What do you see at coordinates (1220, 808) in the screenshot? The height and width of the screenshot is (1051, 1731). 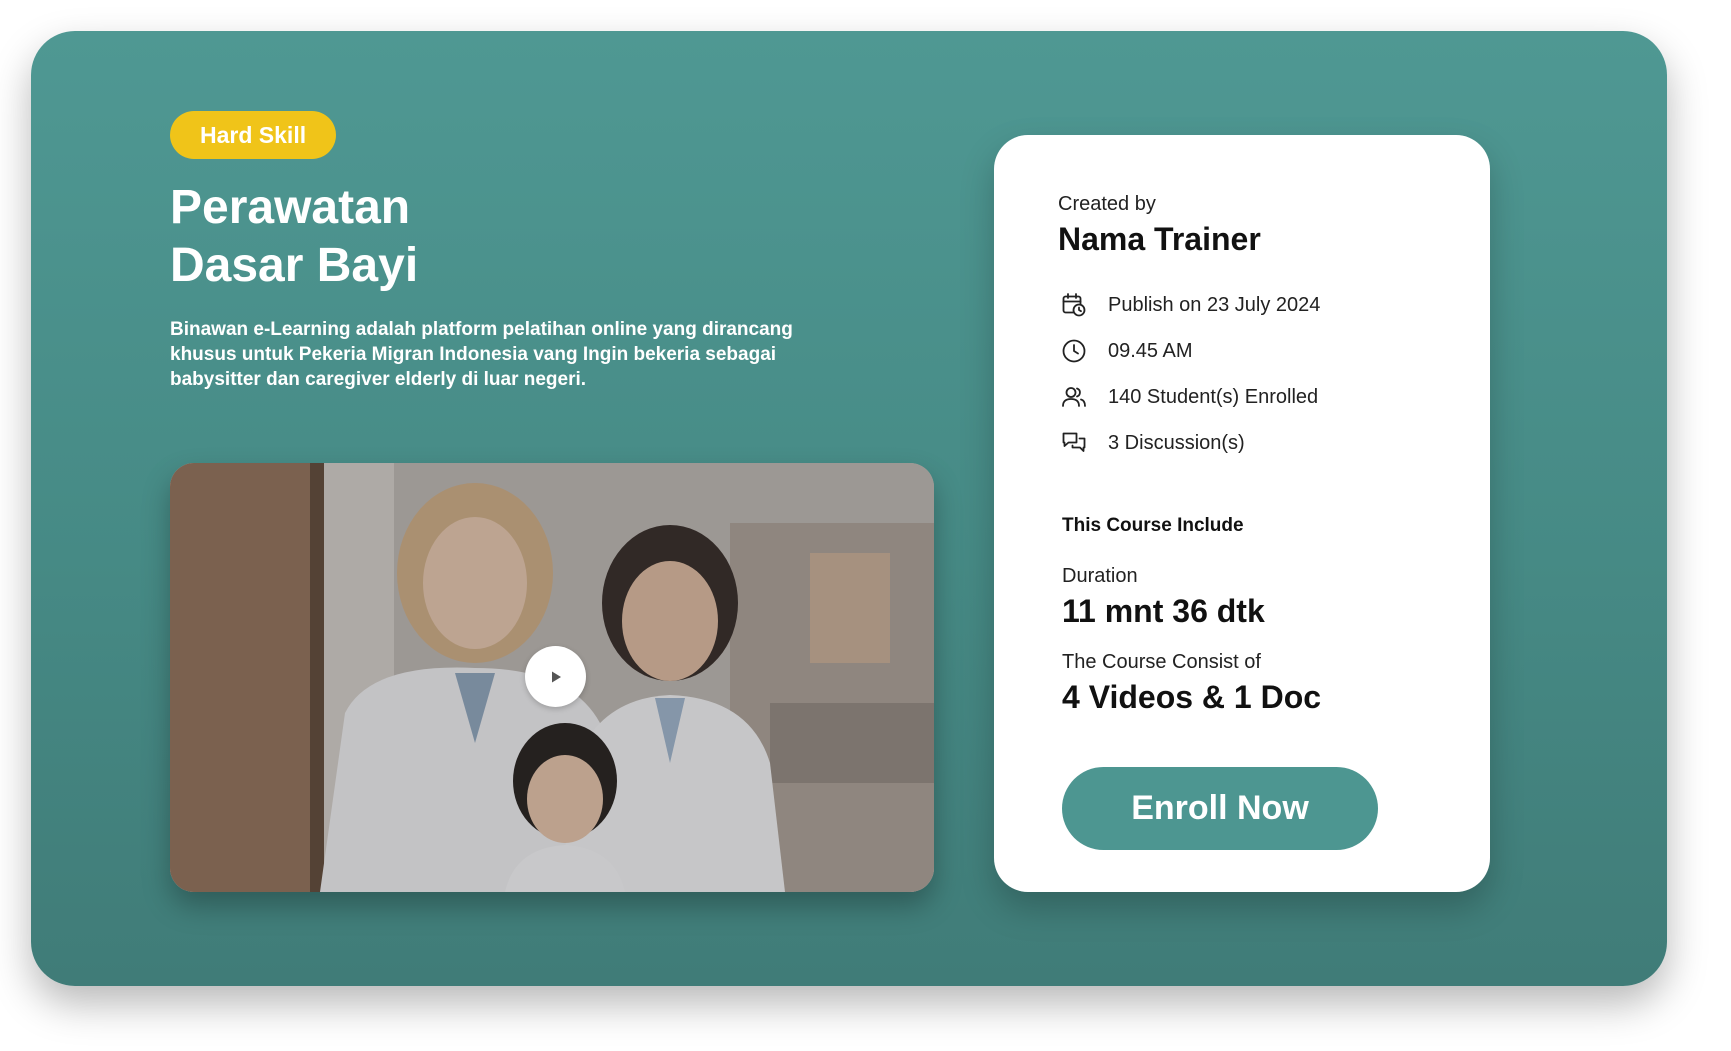 I see `enroll-now-button: Enroll Now` at bounding box center [1220, 808].